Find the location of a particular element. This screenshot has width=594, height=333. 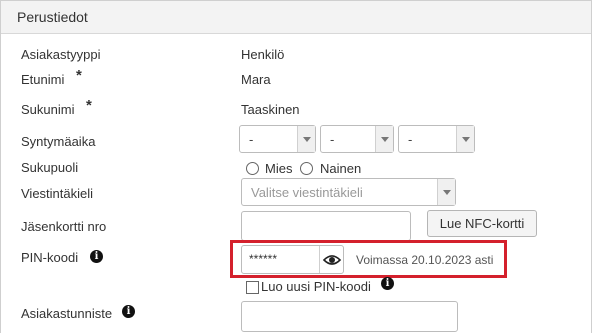

panel-title: Perustiedot is located at coordinates (52, 17).